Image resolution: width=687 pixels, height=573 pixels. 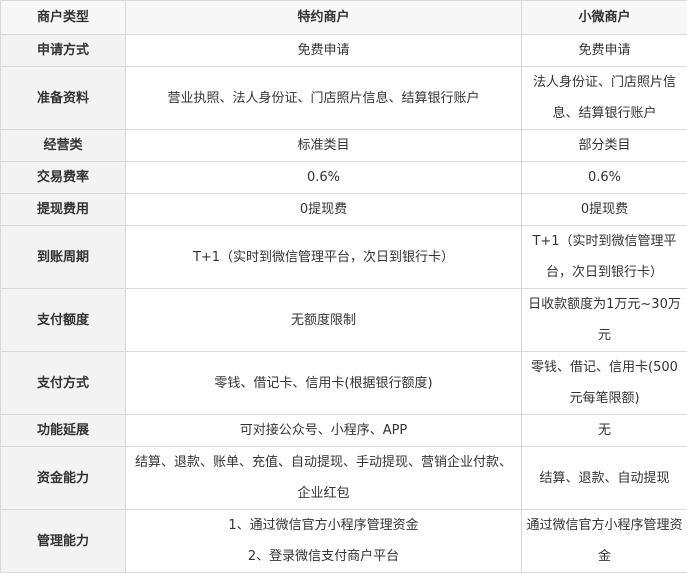 What do you see at coordinates (63, 210) in the screenshot?
I see `row-label: 提现费用` at bounding box center [63, 210].